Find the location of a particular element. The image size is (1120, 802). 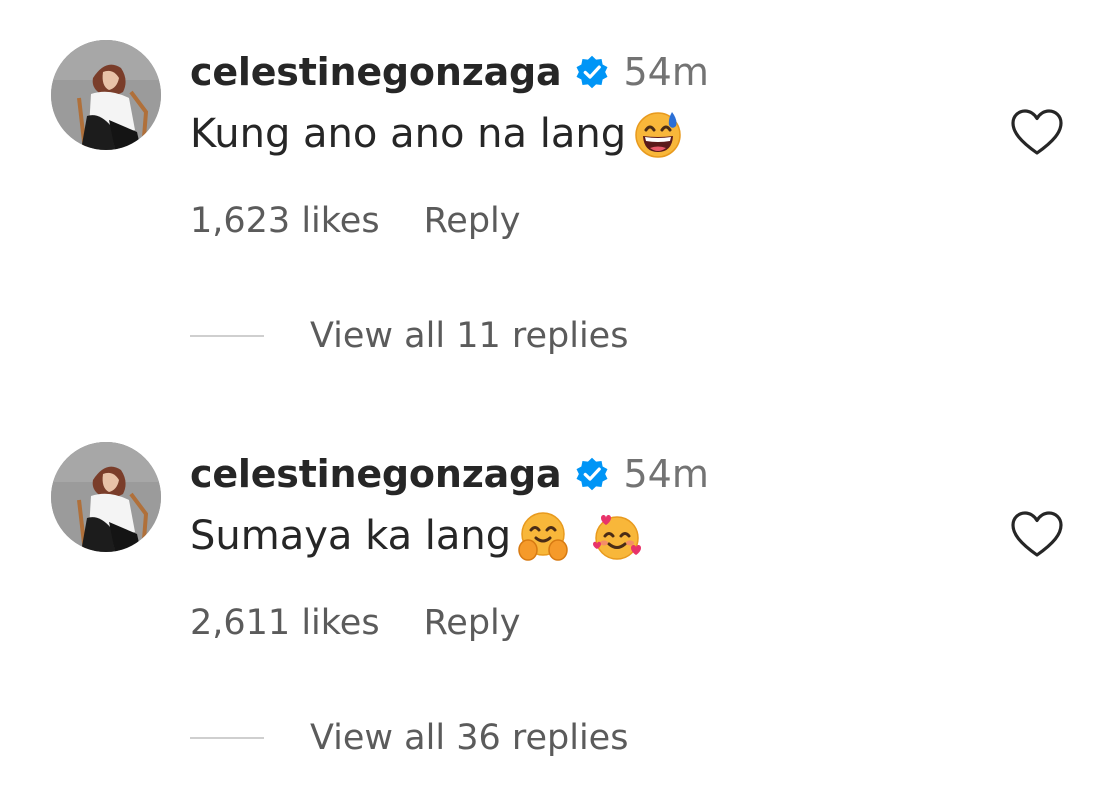

comment-text: Kung ano ano na lang is located at coordinates (408, 134).